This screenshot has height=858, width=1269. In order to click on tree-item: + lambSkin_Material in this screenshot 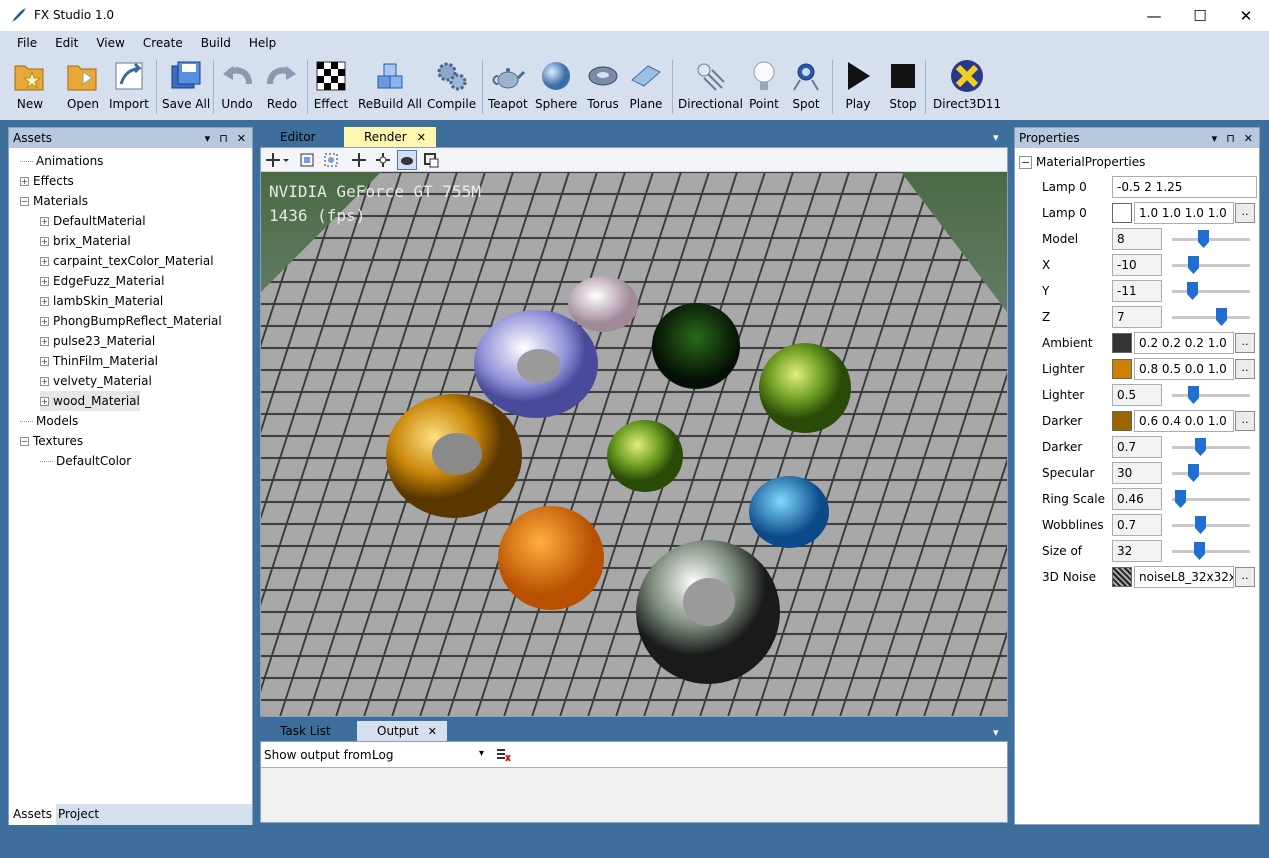, I will do `click(101, 301)`.